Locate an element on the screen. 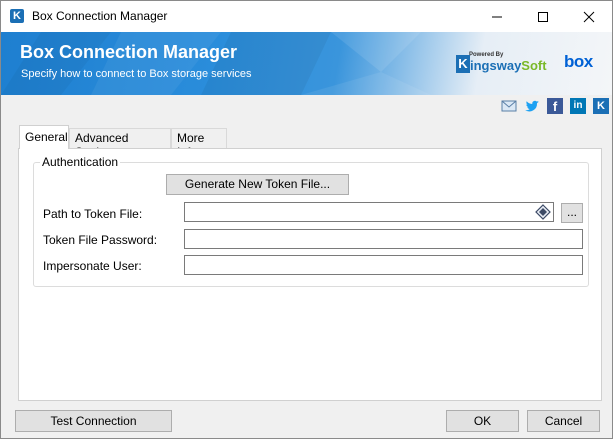 Image resolution: width=613 pixels, height=439 pixels. kingsway-name: ingsway is located at coordinates (496, 65).